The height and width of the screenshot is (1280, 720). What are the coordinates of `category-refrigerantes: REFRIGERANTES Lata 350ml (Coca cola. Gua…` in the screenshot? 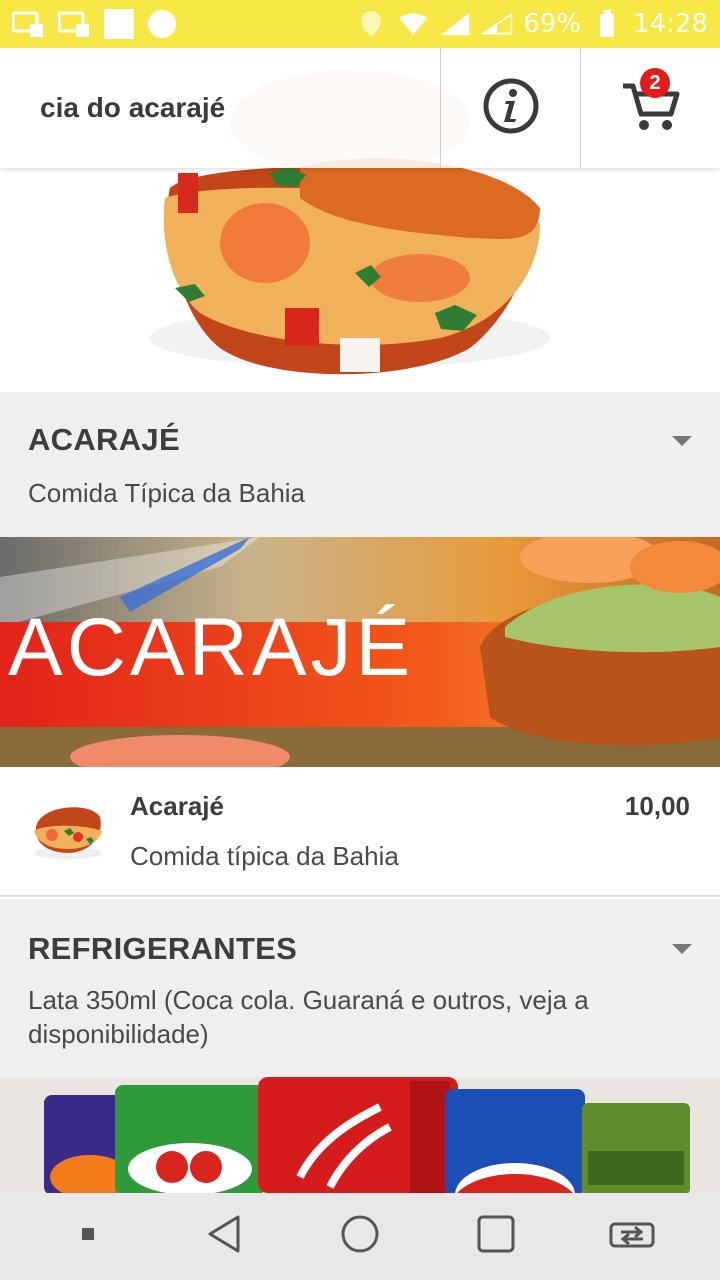 It's located at (360, 988).